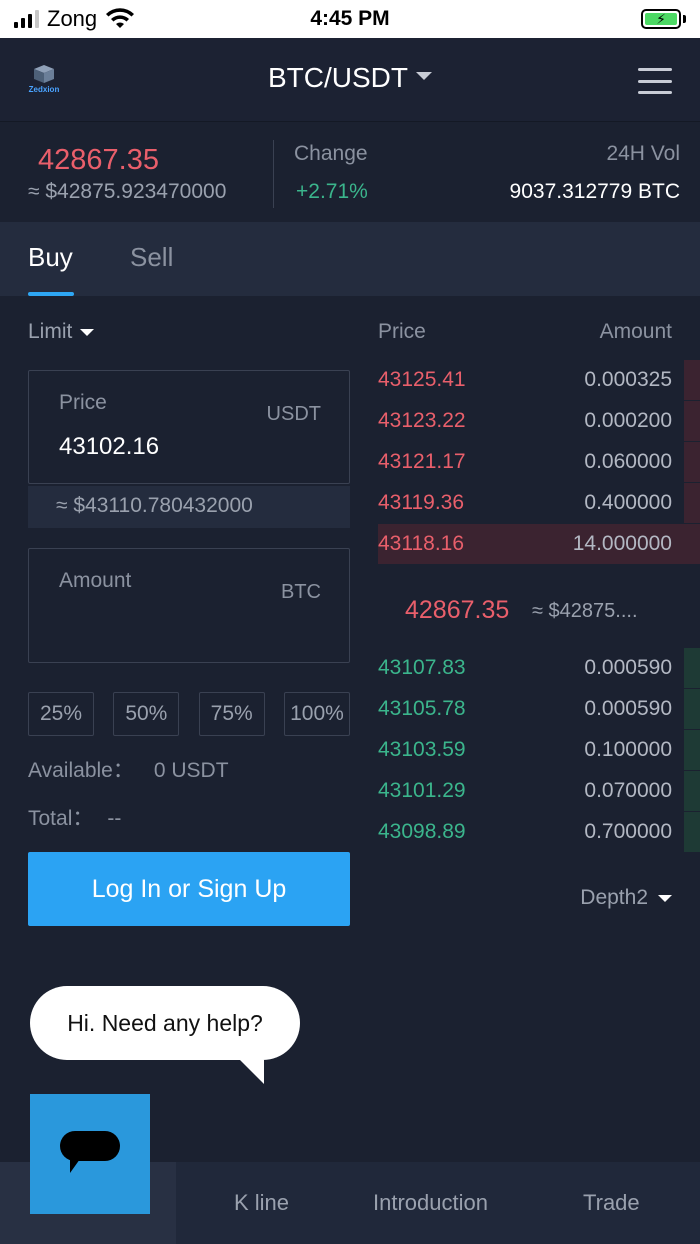 The height and width of the screenshot is (1244, 700). Describe the element at coordinates (338, 77) in the screenshot. I see `pair-label: BTC/USDT` at that location.